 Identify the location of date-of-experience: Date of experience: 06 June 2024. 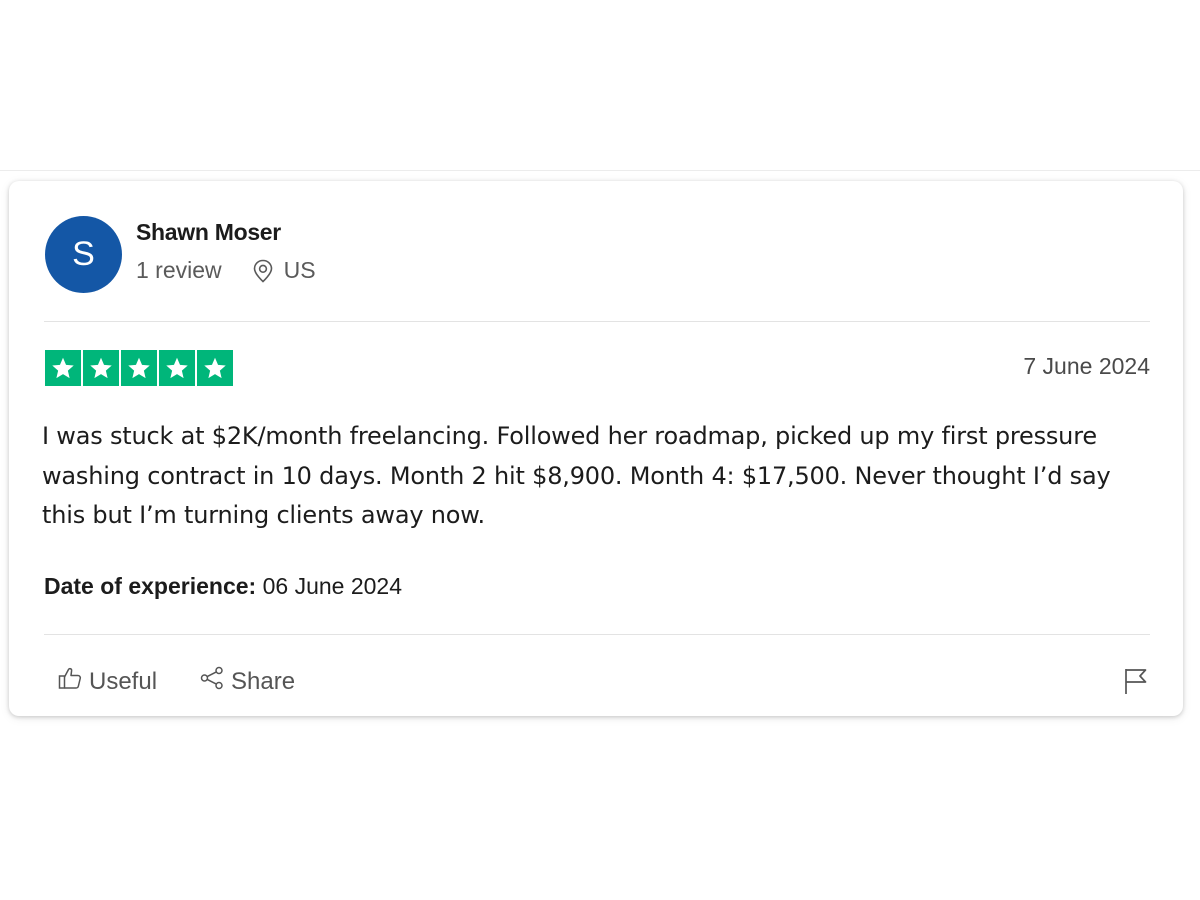
(223, 586).